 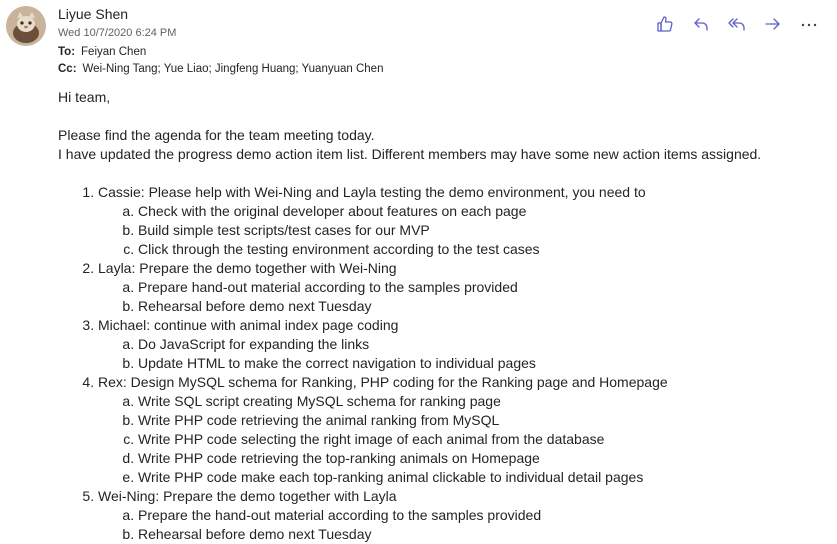 What do you see at coordinates (67, 69) in the screenshot?
I see `cc-label: Cc:` at bounding box center [67, 69].